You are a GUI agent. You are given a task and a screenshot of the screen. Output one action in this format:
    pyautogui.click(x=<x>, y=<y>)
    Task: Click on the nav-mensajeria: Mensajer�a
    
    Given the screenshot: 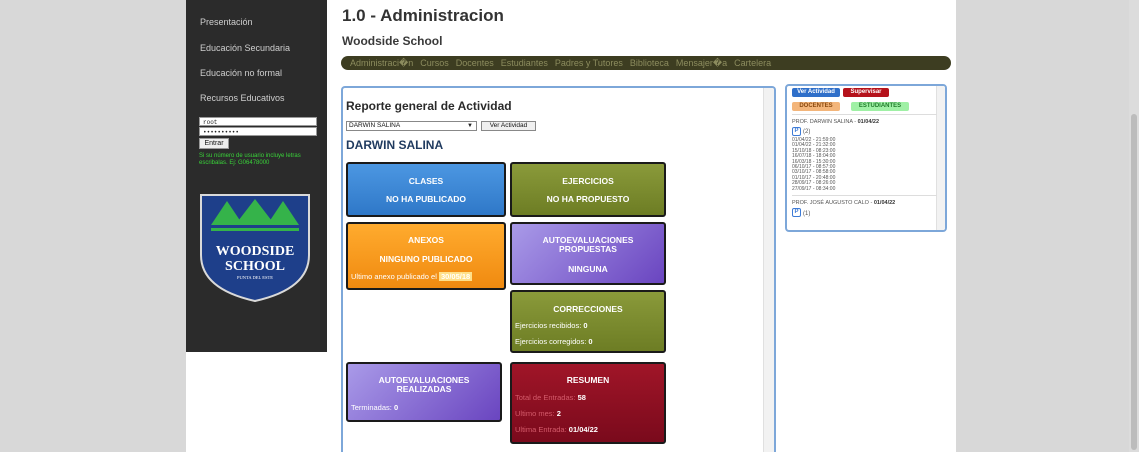 What is the action you would take?
    pyautogui.click(x=701, y=63)
    